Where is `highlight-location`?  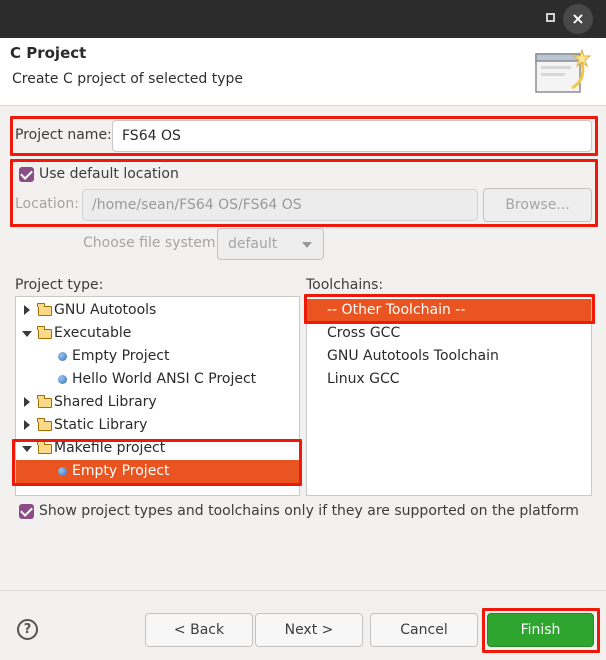
highlight-location is located at coordinates (304, 193).